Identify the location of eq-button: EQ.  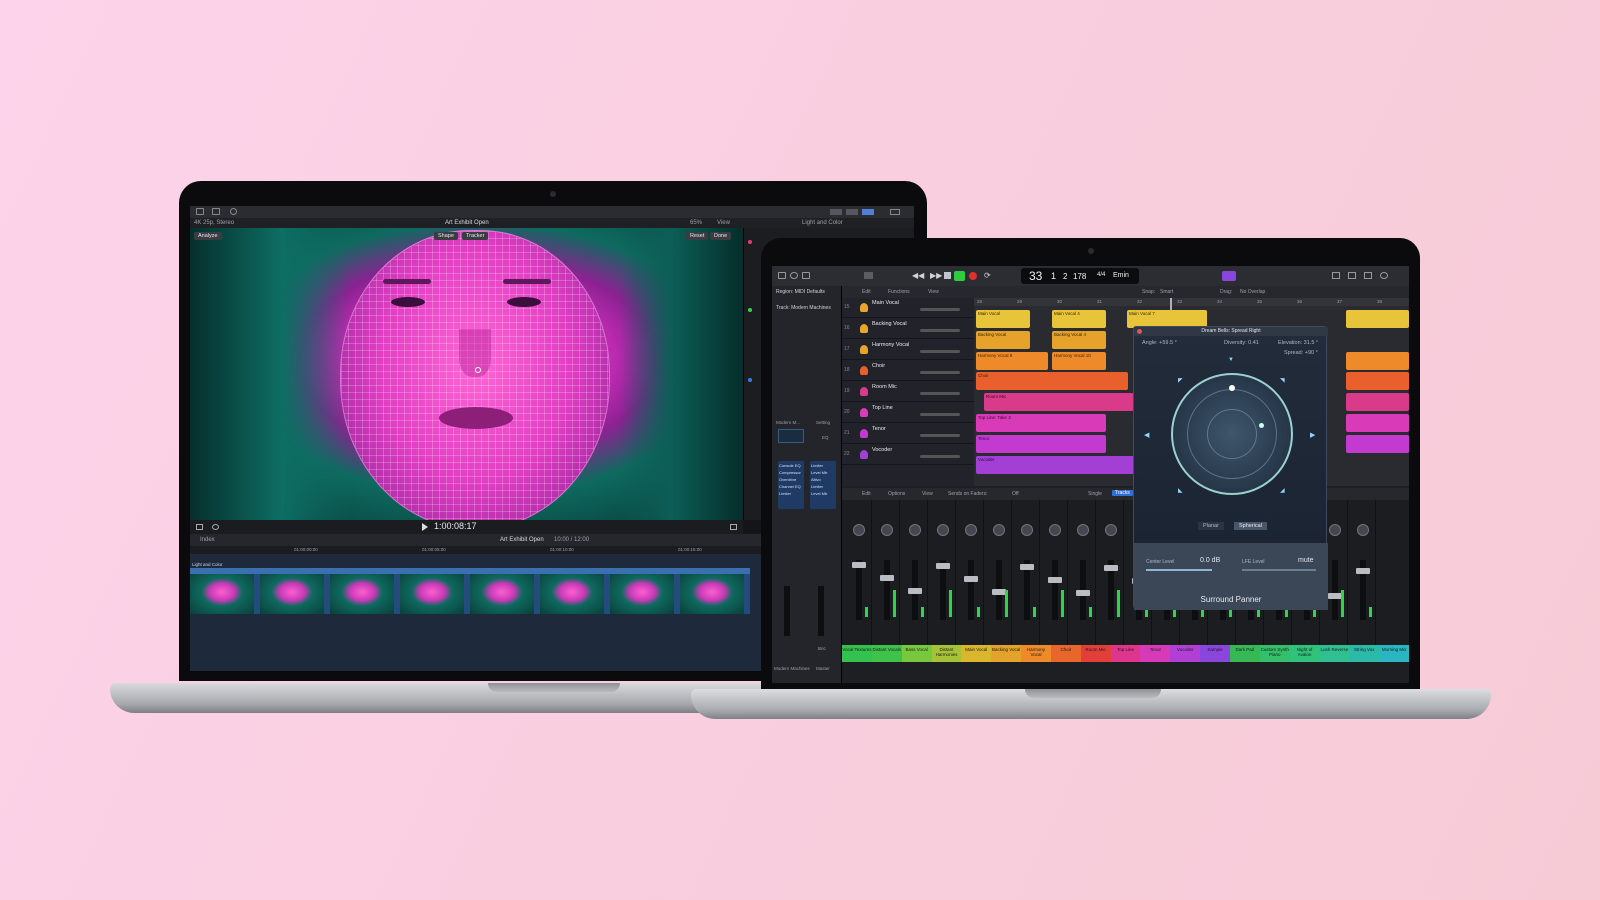
(825, 437).